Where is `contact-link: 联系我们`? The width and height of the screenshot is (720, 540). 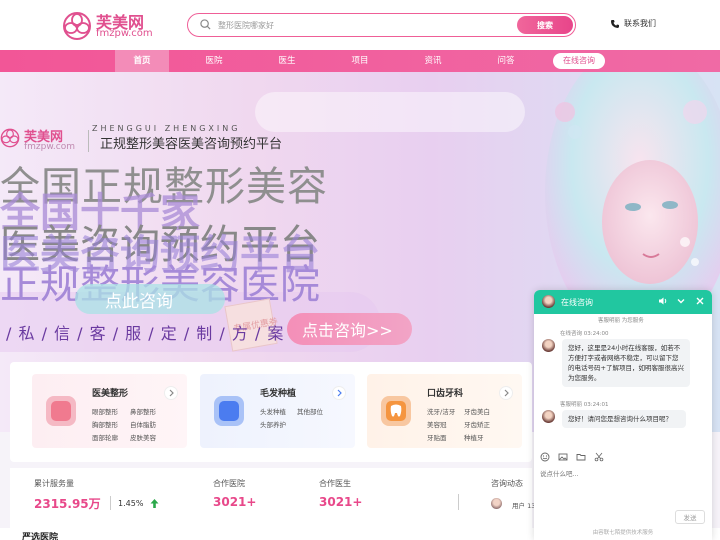 contact-link: 联系我们 is located at coordinates (633, 23).